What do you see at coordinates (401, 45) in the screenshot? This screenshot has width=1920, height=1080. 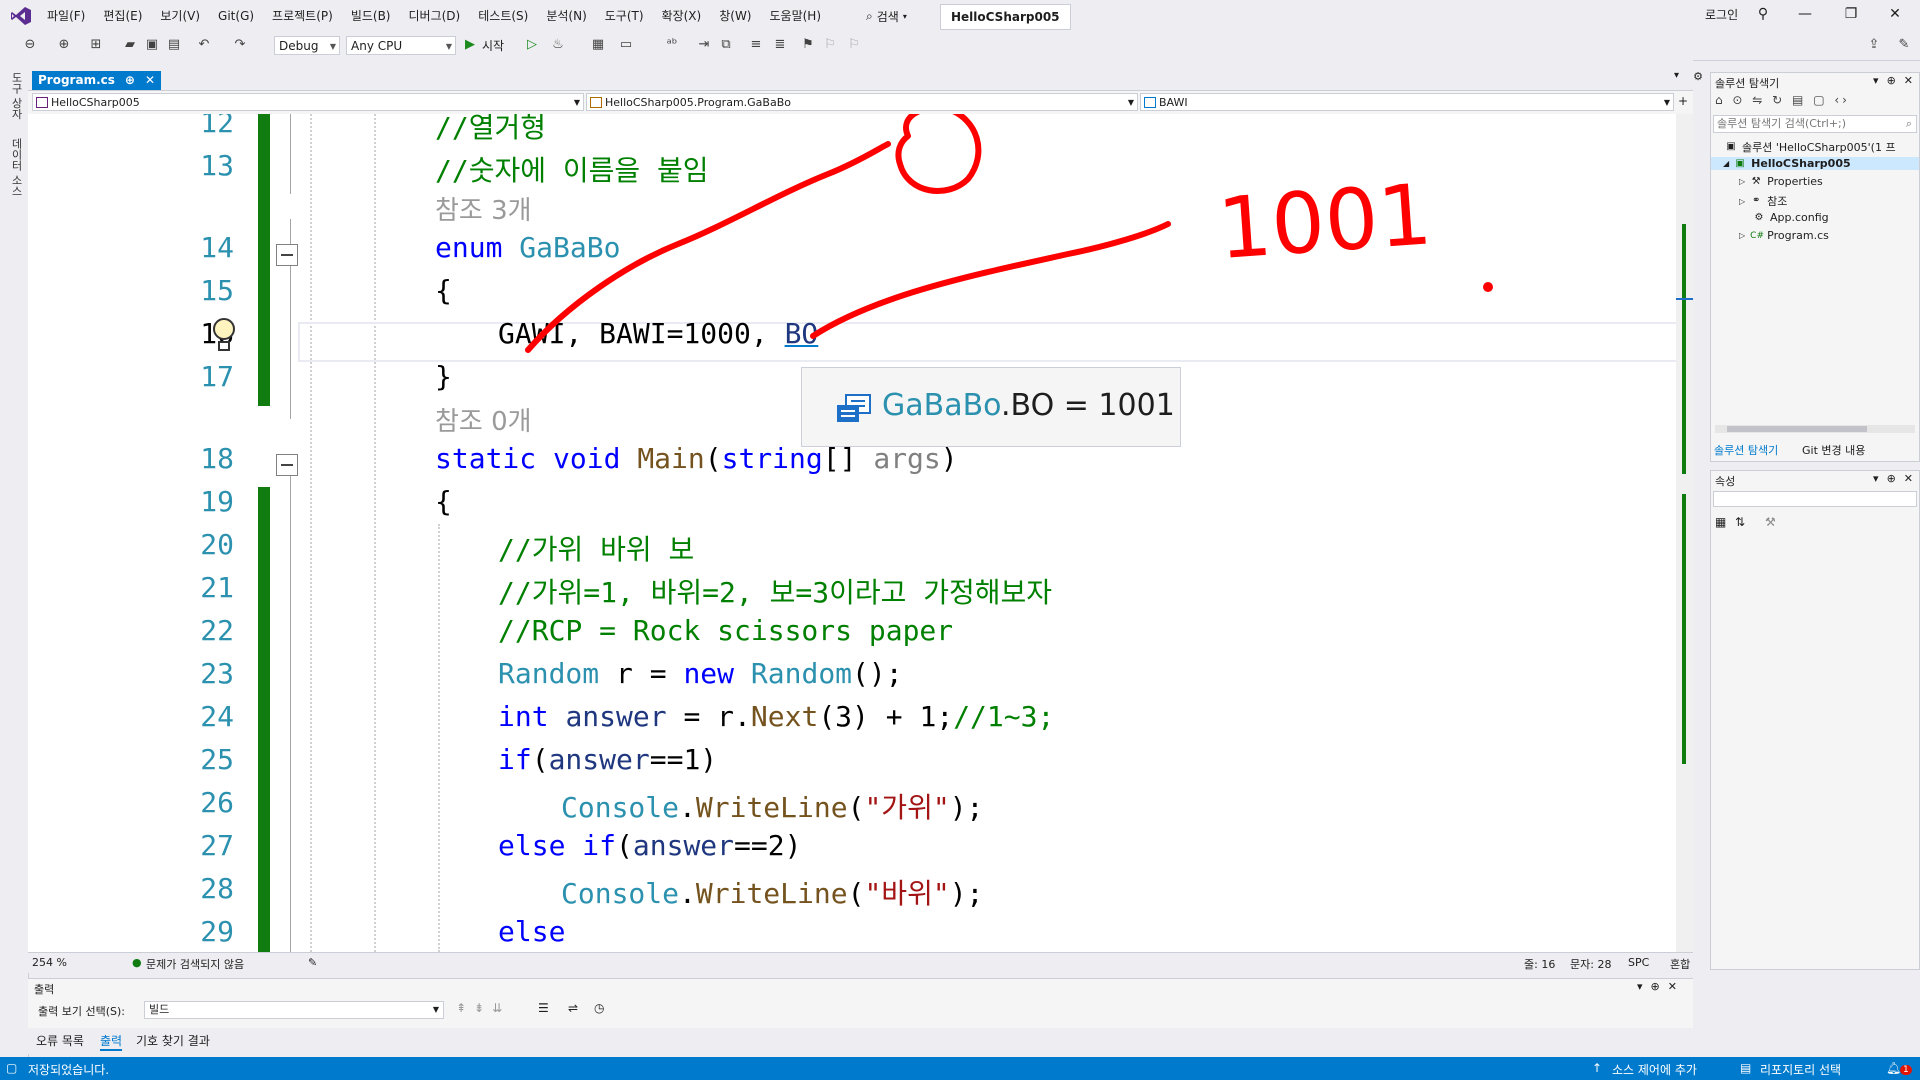 I see `platform-select: Any CPU ▼` at bounding box center [401, 45].